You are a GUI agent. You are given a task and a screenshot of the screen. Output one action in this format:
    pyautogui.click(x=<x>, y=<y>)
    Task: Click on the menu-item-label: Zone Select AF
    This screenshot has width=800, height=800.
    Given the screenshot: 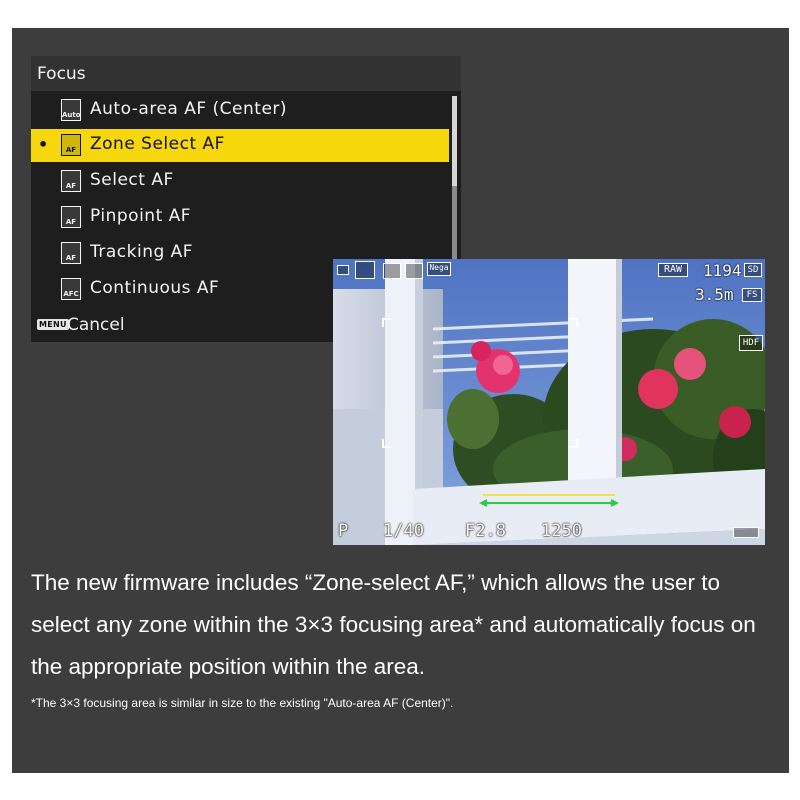 What is the action you would take?
    pyautogui.click(x=157, y=144)
    